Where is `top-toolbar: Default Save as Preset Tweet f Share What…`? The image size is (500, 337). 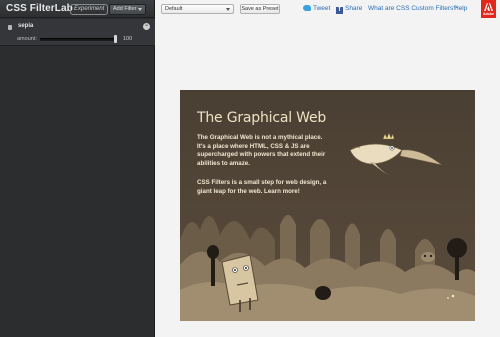 top-toolbar: Default Save as Preset Tweet f Share What… is located at coordinates (328, 9).